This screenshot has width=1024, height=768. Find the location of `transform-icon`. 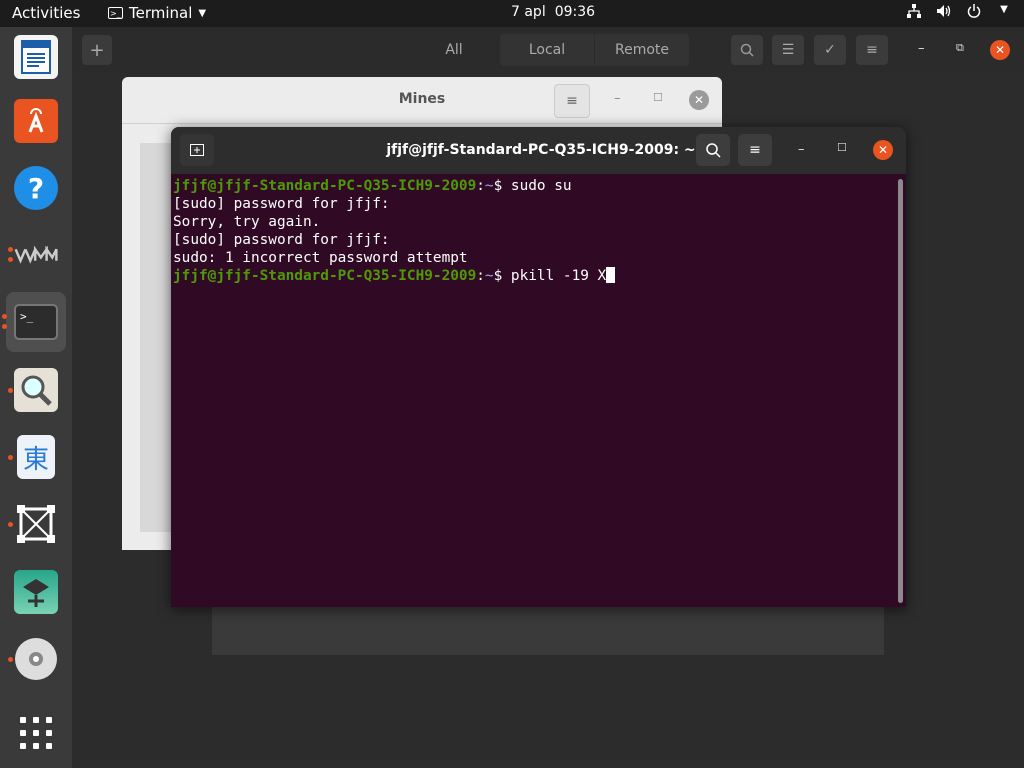

transform-icon is located at coordinates (36, 524).